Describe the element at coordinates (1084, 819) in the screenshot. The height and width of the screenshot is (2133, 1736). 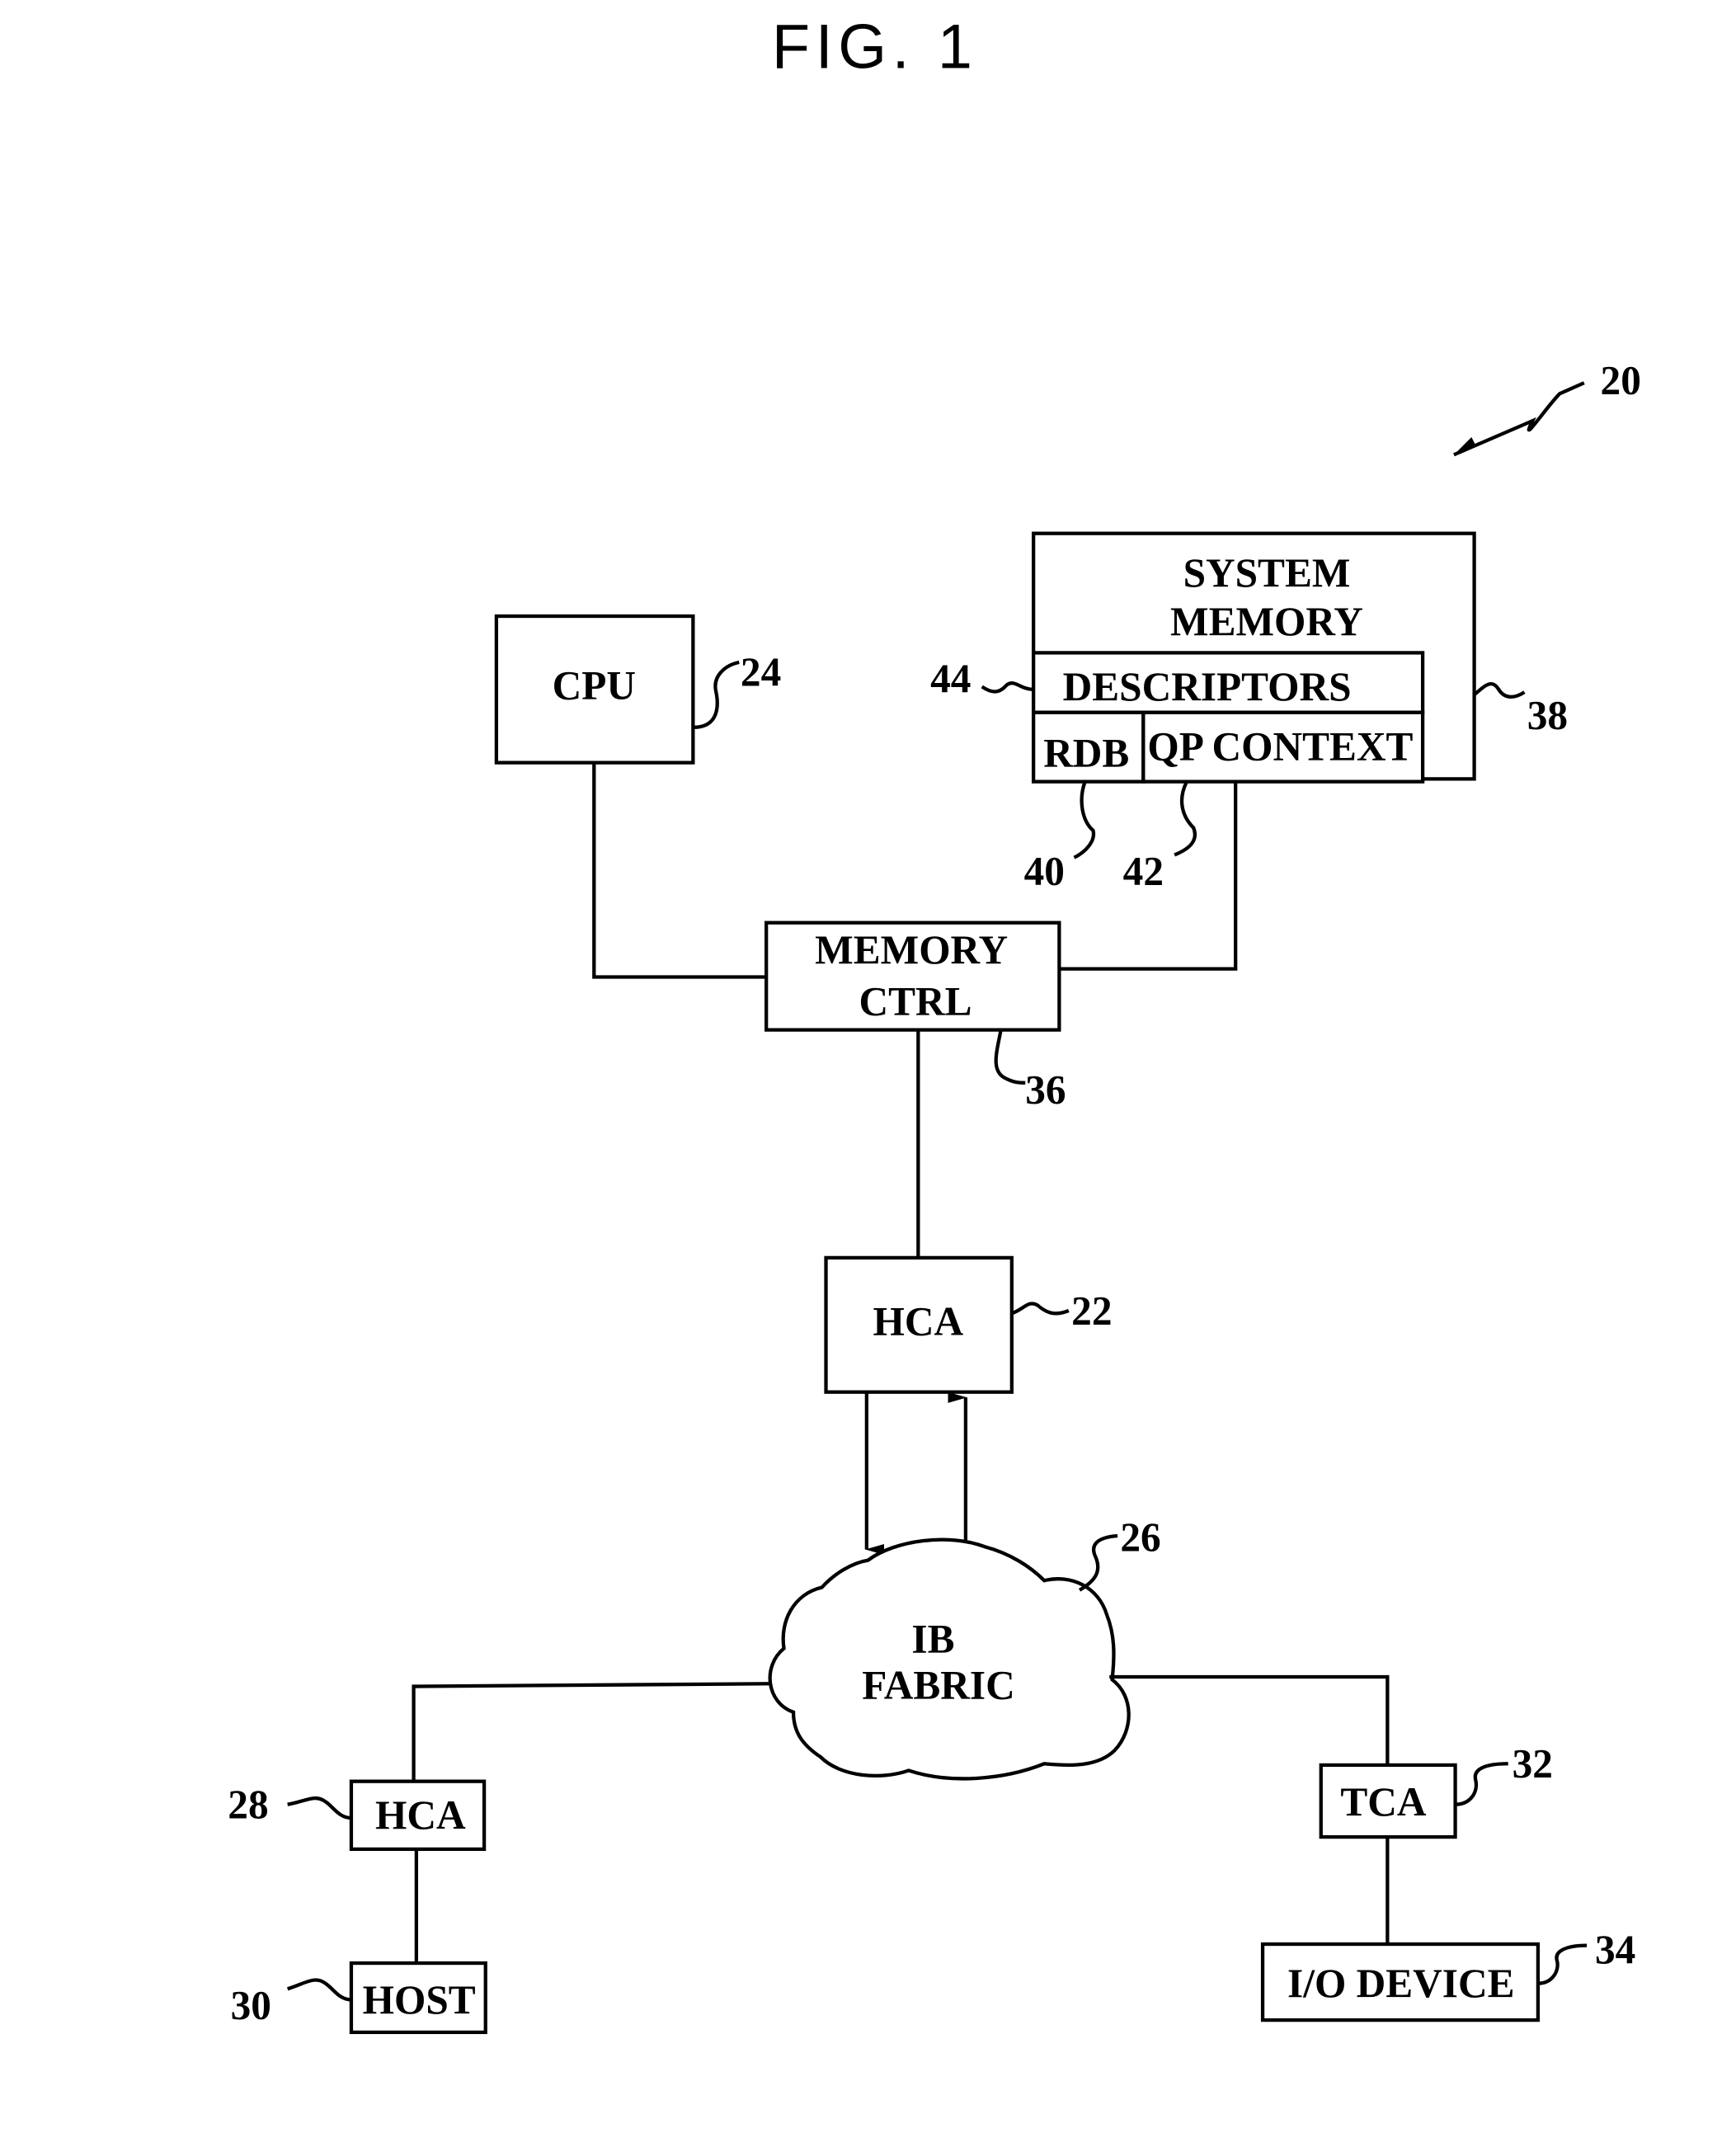
I see `rdb-ref-leader` at that location.